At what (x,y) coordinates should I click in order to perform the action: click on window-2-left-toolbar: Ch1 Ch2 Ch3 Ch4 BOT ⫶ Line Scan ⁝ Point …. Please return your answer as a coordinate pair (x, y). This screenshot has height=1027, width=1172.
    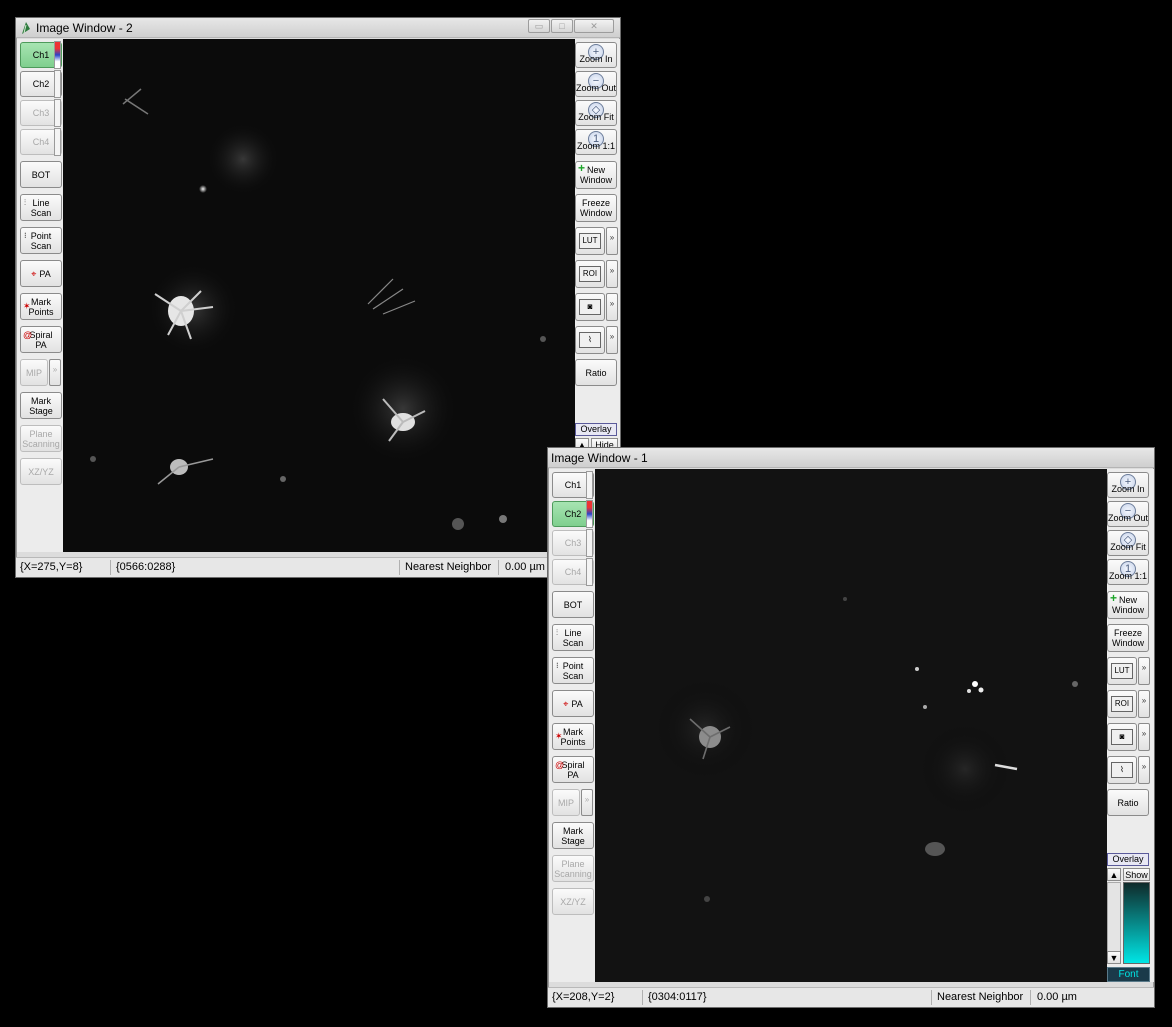
    Looking at the image, I should click on (40, 295).